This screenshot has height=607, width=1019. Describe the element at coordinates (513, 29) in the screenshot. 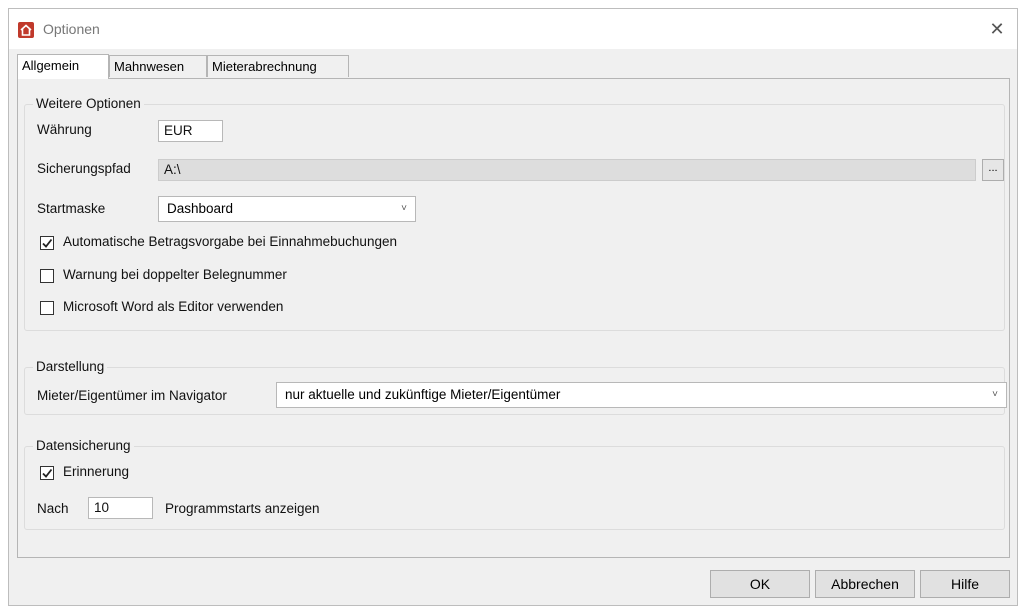

I see `title-bar: Optionen ✕` at that location.